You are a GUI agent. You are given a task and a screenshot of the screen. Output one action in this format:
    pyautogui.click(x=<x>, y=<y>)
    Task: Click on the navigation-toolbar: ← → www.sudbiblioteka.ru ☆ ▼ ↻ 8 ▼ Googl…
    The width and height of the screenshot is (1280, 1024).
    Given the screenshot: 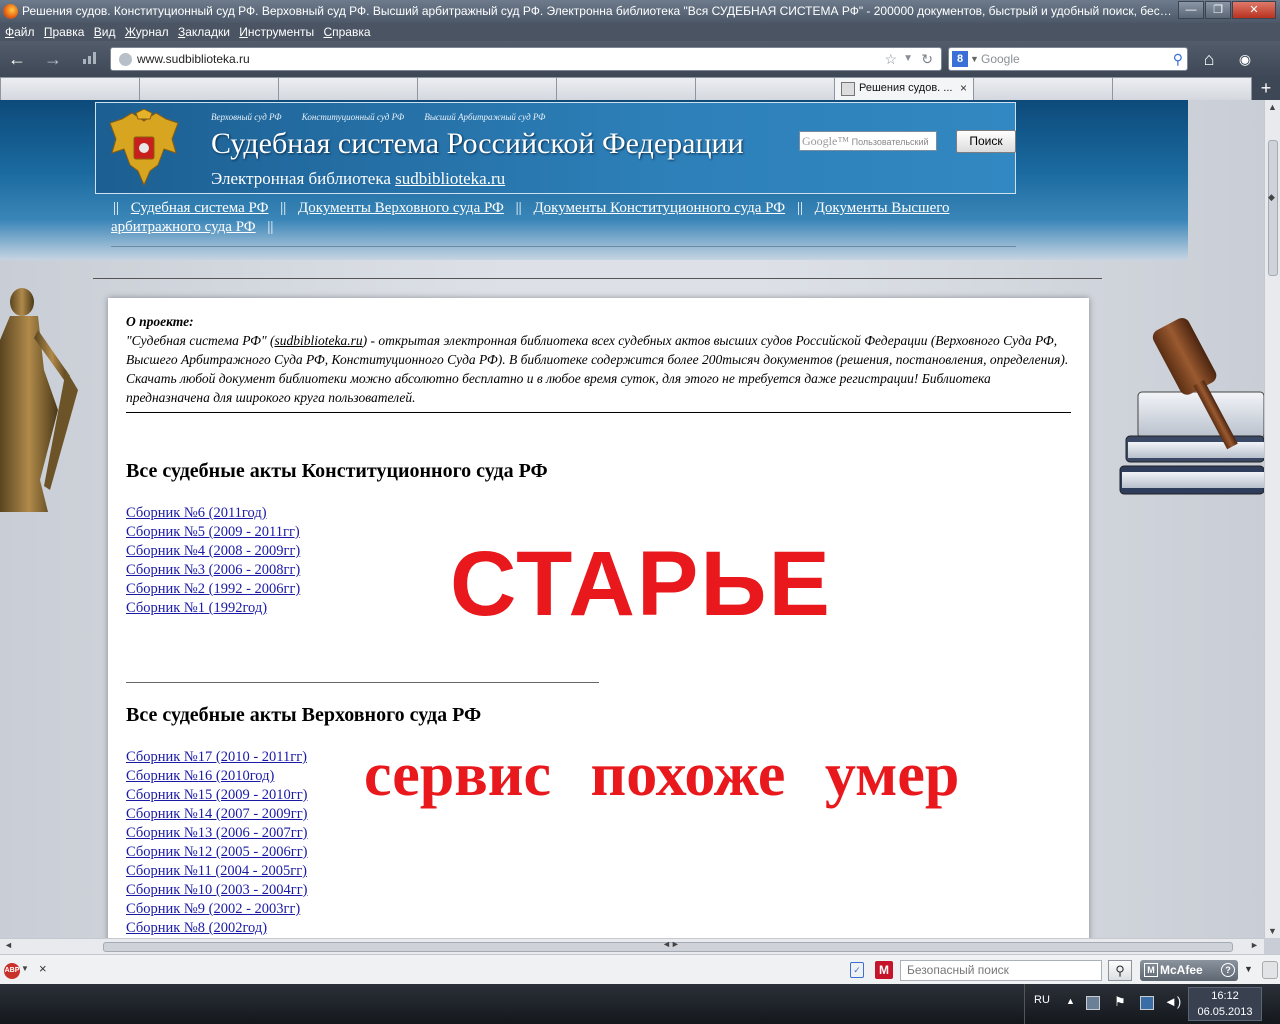 What is the action you would take?
    pyautogui.click(x=640, y=59)
    